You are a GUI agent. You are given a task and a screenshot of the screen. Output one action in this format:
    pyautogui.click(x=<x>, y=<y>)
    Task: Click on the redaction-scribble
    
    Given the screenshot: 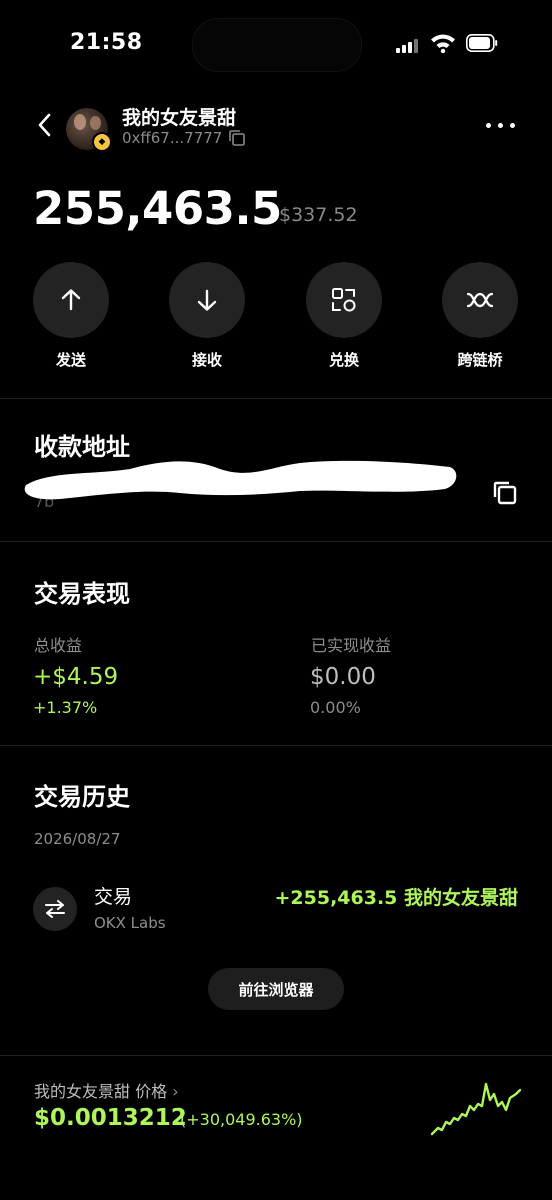 What is the action you would take?
    pyautogui.click(x=240, y=480)
    